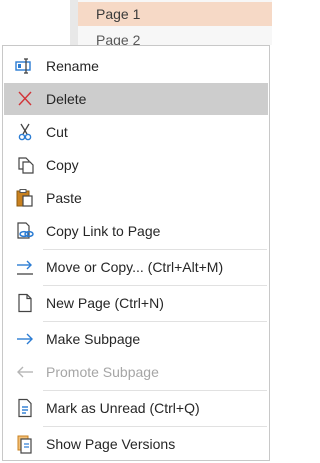 This screenshot has width=320, height=463. I want to click on menu-item-move-copy: Move or Copy... (Ctrl+Alt+M), so click(136, 267).